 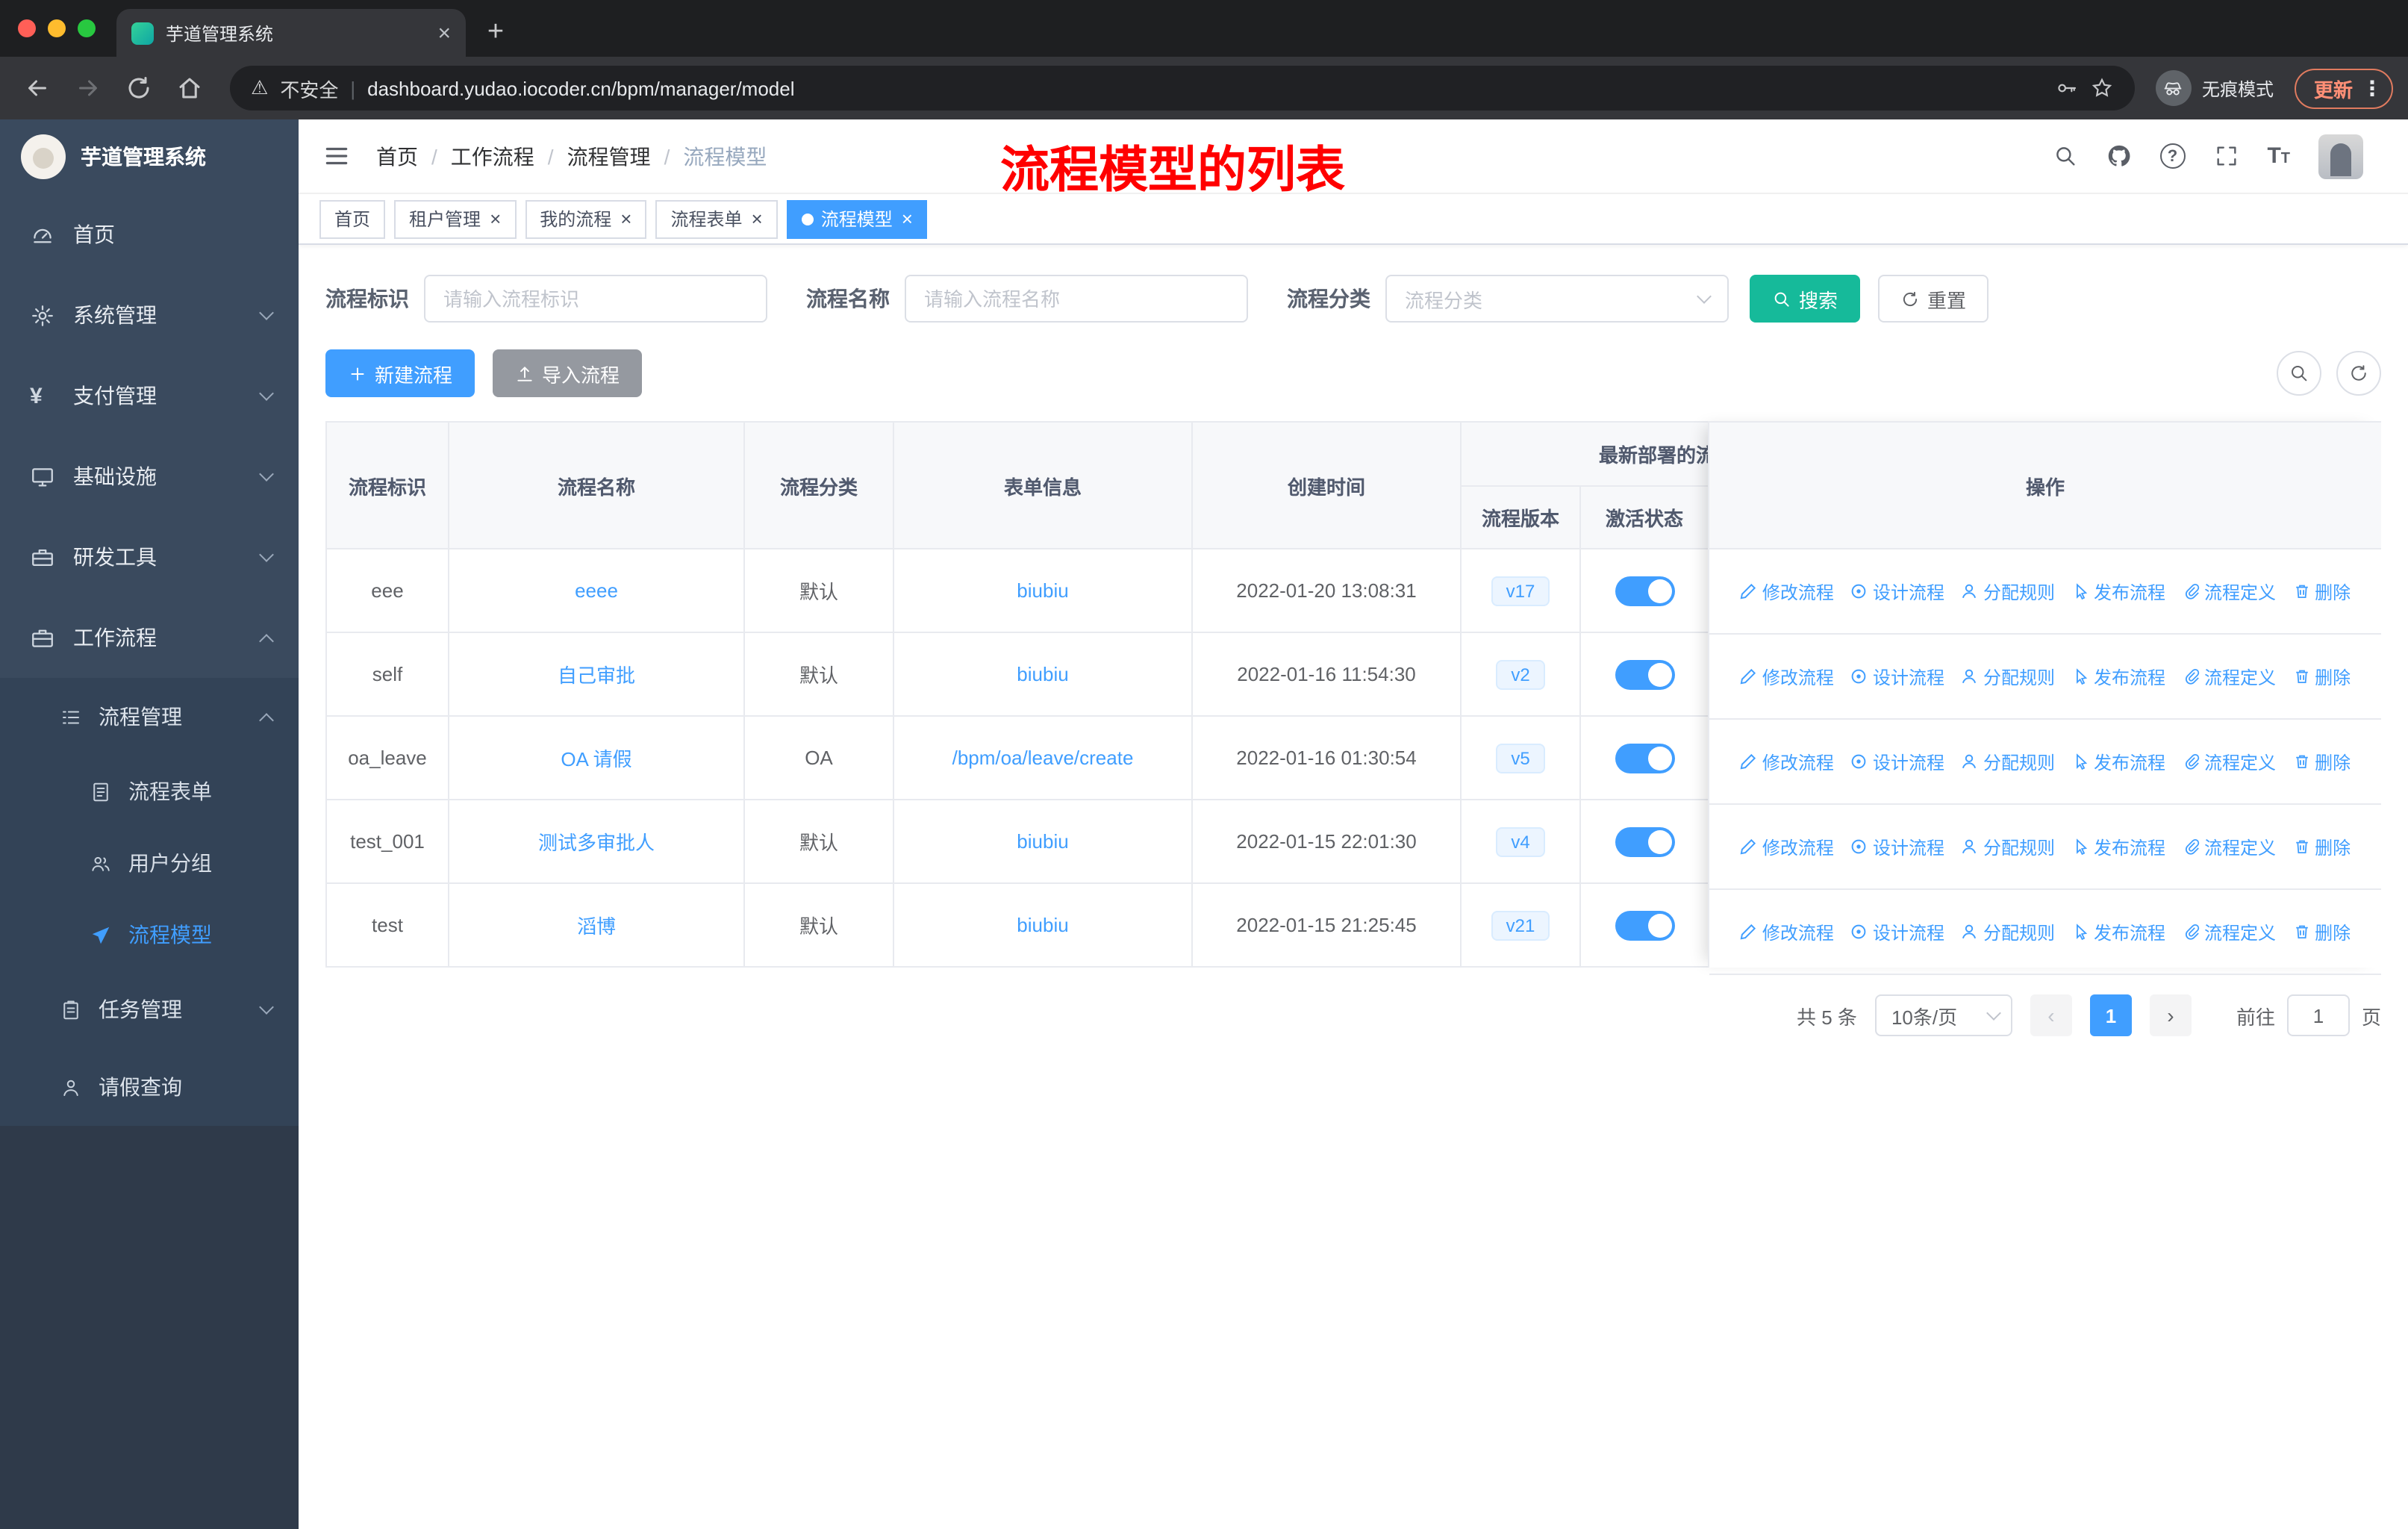 What do you see at coordinates (1076, 299) in the screenshot?
I see `process-name-input` at bounding box center [1076, 299].